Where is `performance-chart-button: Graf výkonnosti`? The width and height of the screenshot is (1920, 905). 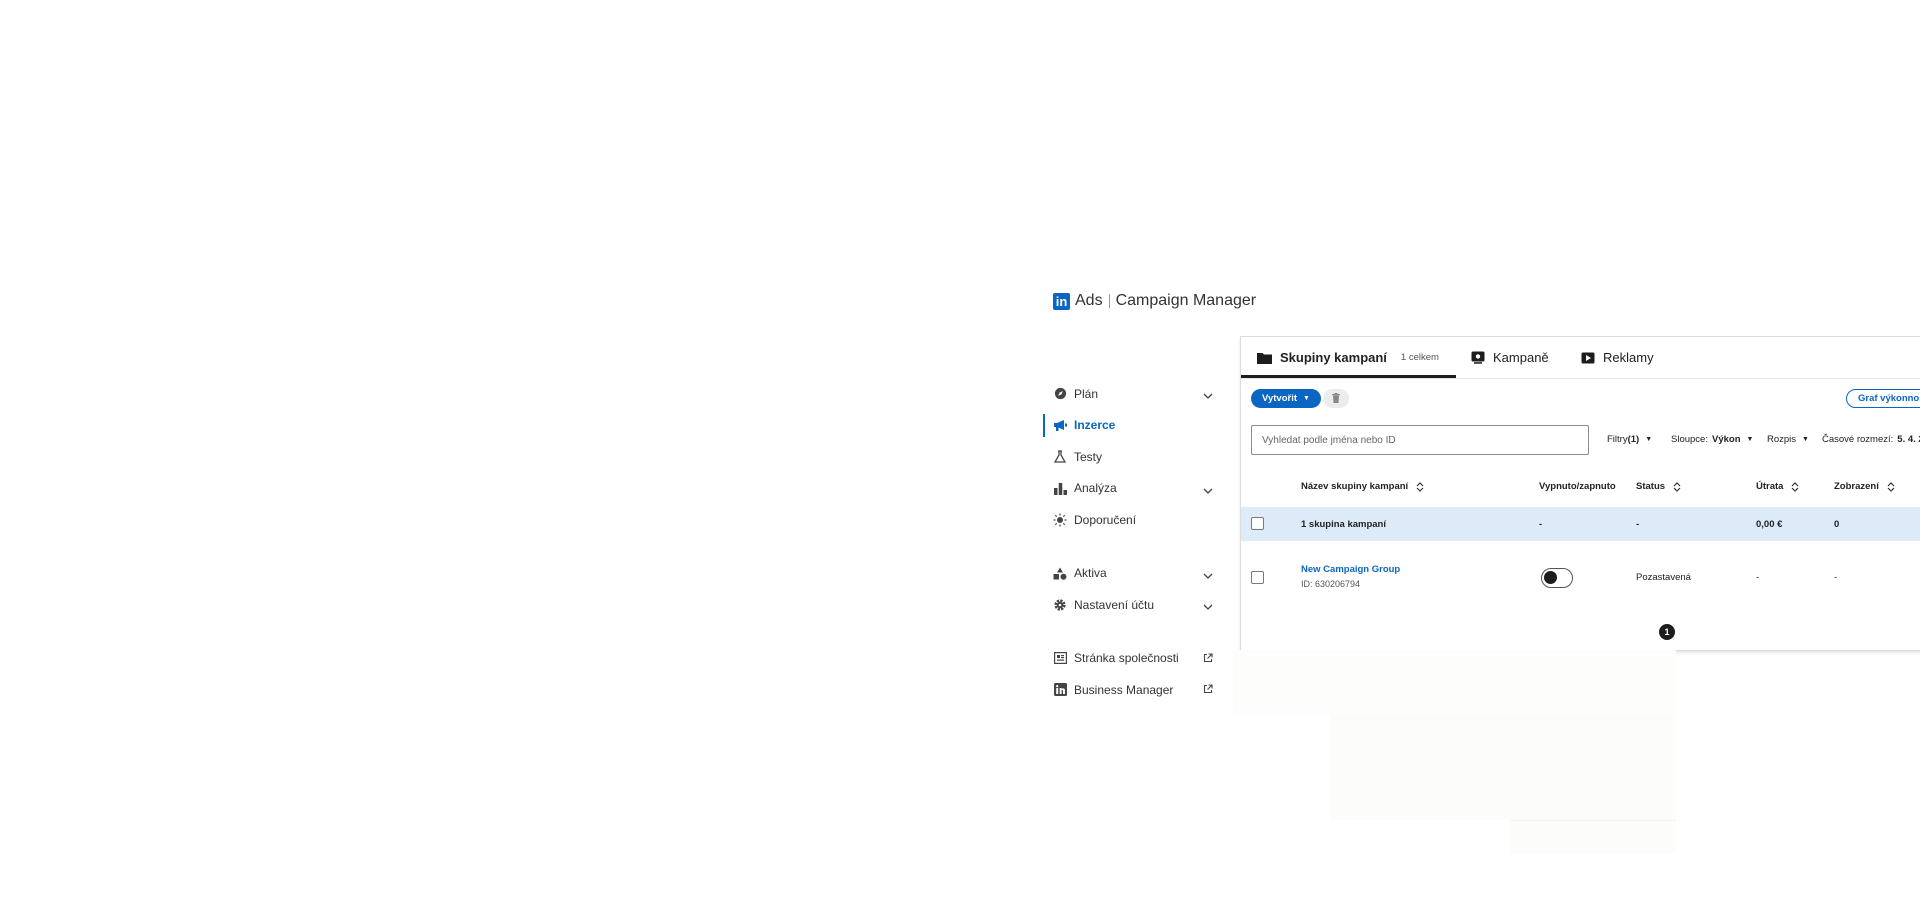
performance-chart-button: Graf výkonnosti is located at coordinates (1883, 398).